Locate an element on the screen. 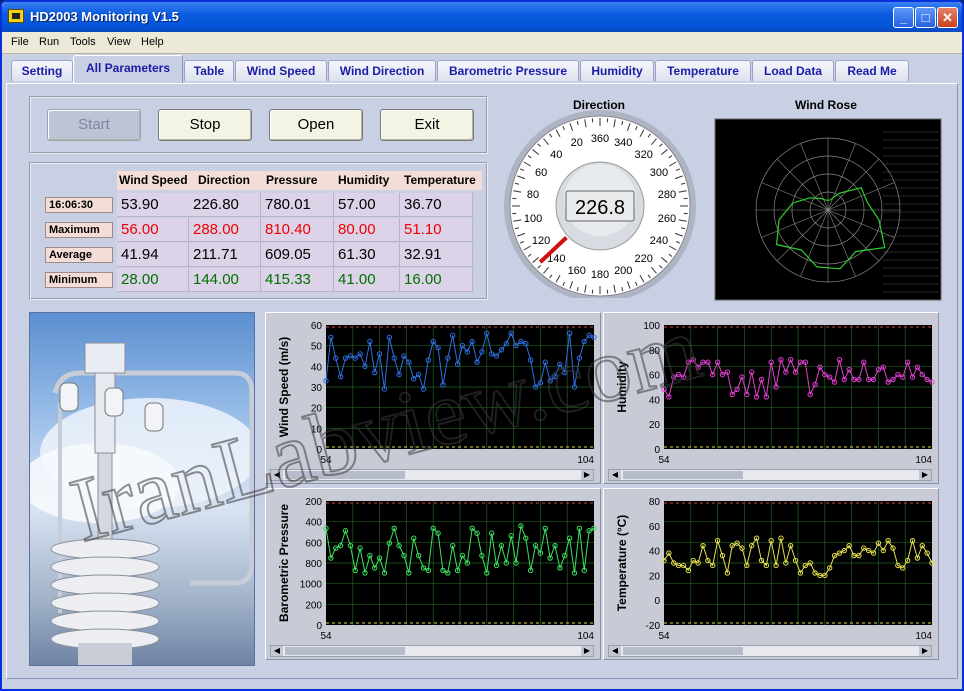 Image resolution: width=964 pixels, height=691 pixels. title-bar: HD2003 Monitoring V1.5 _ □ ✕ is located at coordinates (482, 17).